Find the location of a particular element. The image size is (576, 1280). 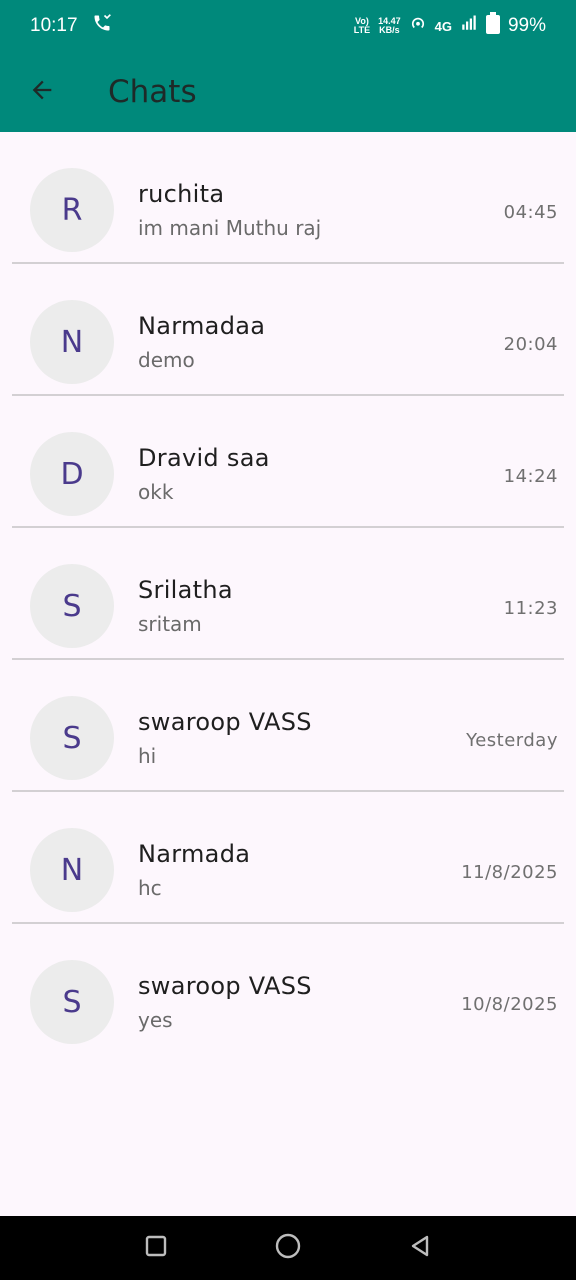

chat-list-item: S Srilatha sritam 11:23 is located at coordinates (288, 594).